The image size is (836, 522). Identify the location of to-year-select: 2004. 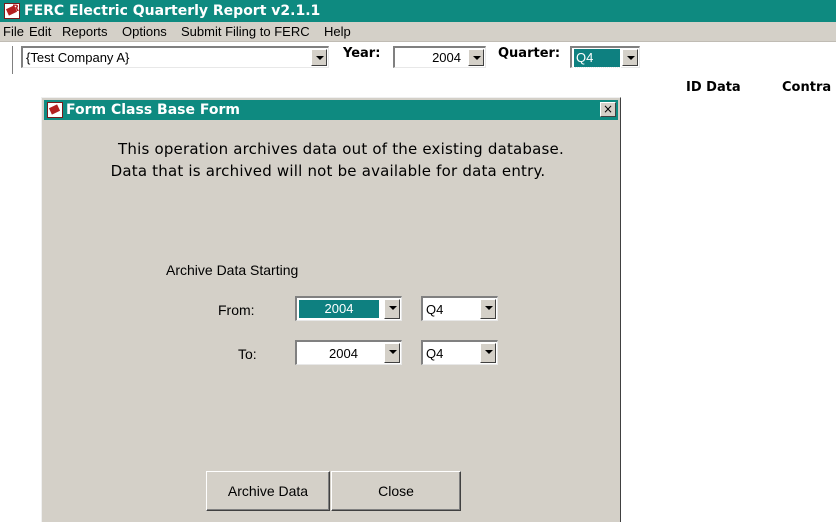
(348, 352).